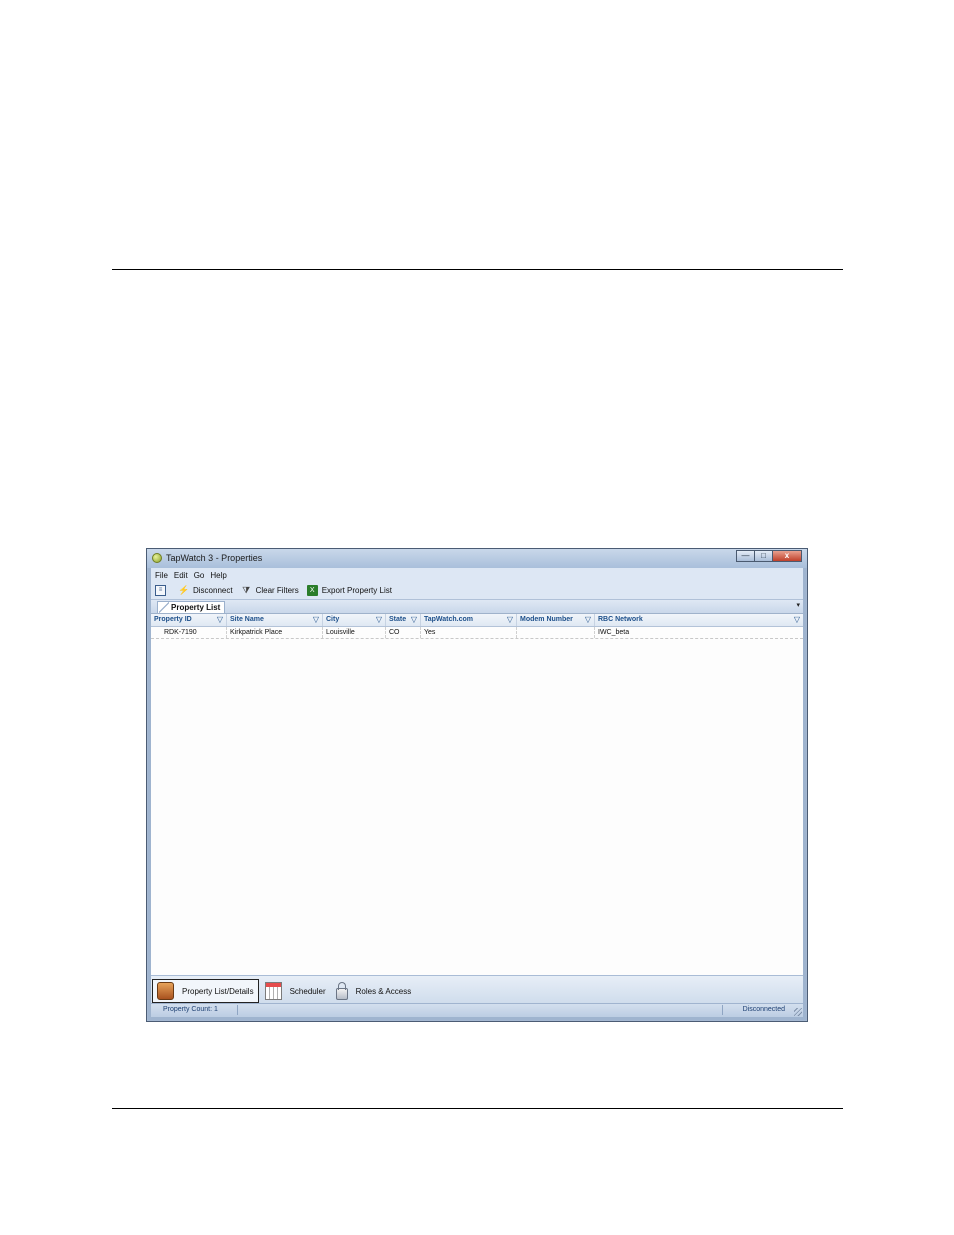  I want to click on cell-modem-number, so click(556, 632).